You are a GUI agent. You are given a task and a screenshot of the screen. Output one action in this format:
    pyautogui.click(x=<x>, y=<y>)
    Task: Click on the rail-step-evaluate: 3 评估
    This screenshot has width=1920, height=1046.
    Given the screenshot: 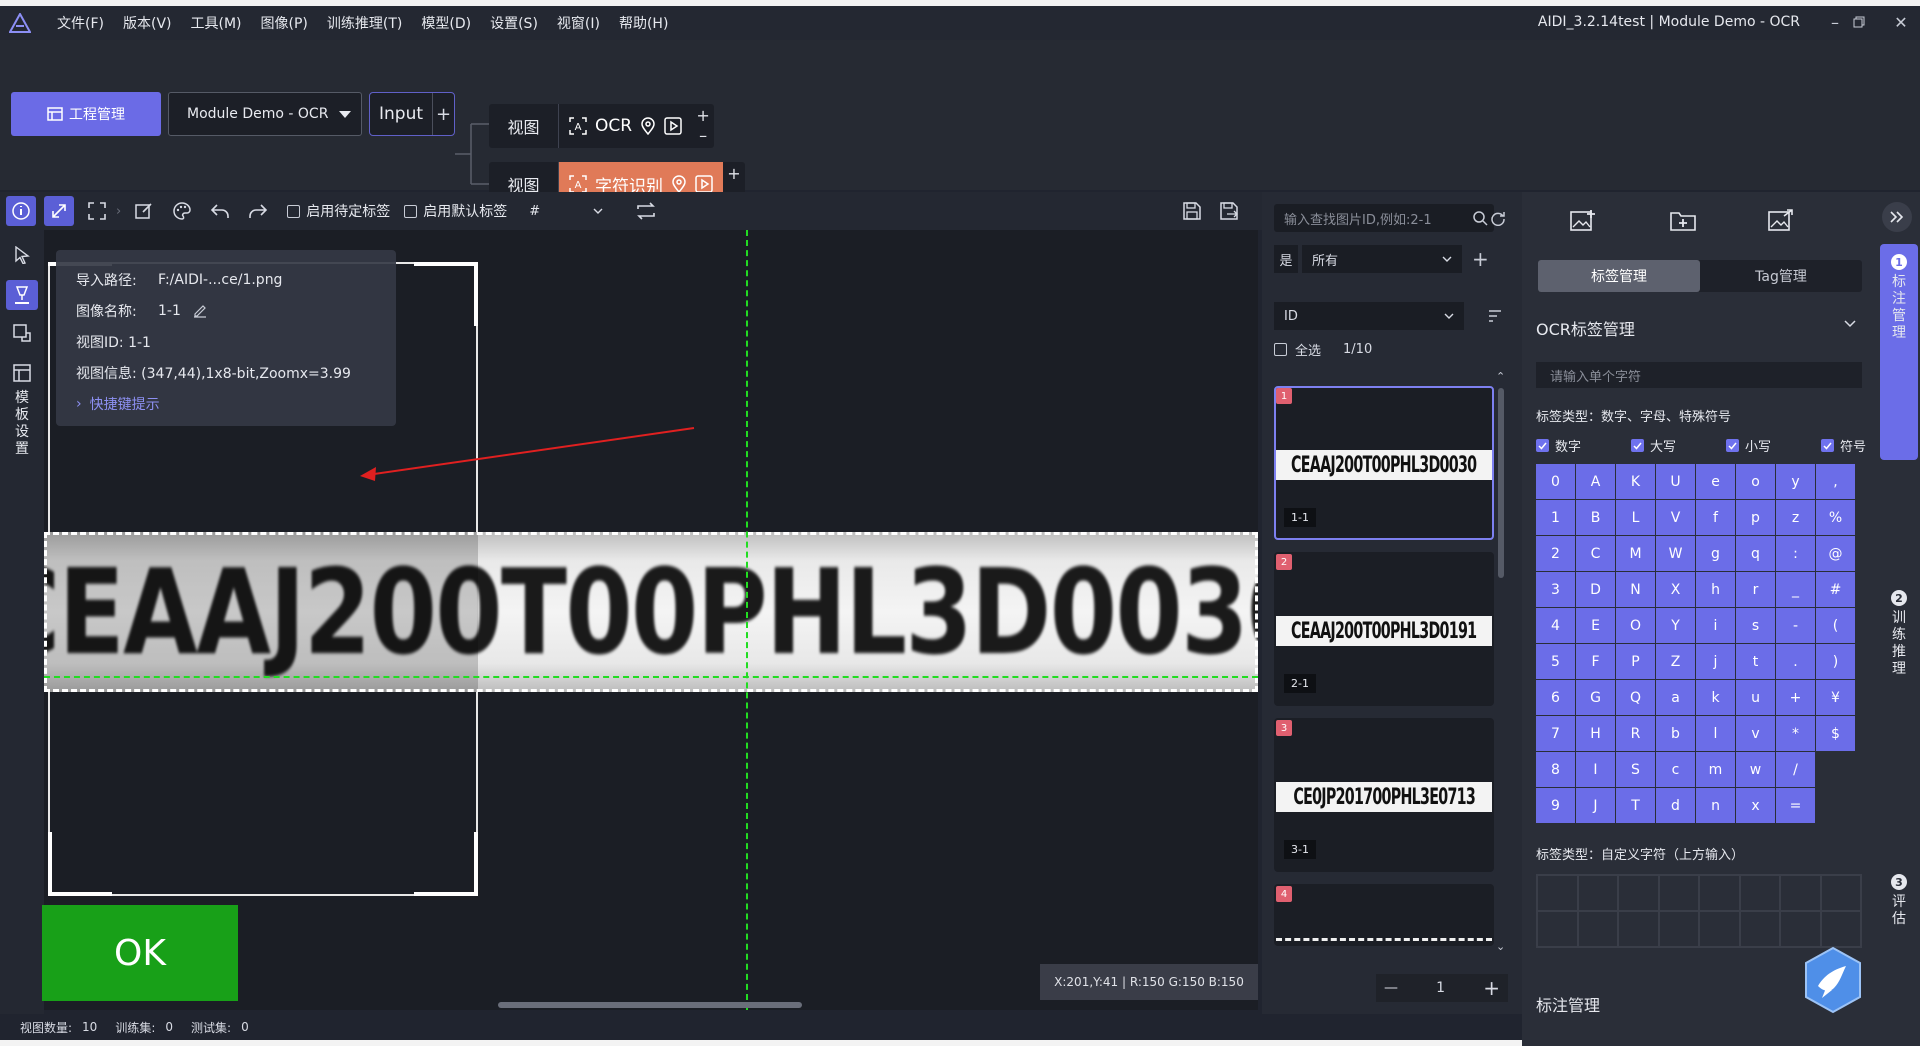 What is the action you would take?
    pyautogui.click(x=1899, y=901)
    